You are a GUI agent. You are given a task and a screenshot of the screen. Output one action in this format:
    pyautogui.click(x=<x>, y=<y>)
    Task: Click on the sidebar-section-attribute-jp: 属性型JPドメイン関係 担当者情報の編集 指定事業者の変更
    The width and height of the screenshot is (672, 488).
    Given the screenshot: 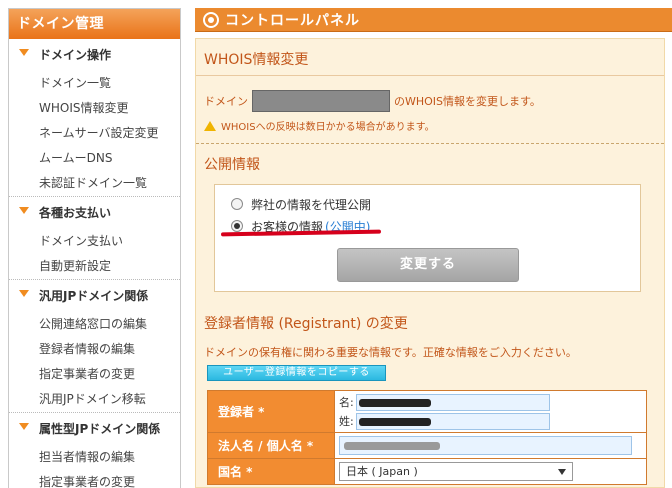 What is the action you would take?
    pyautogui.click(x=94, y=450)
    